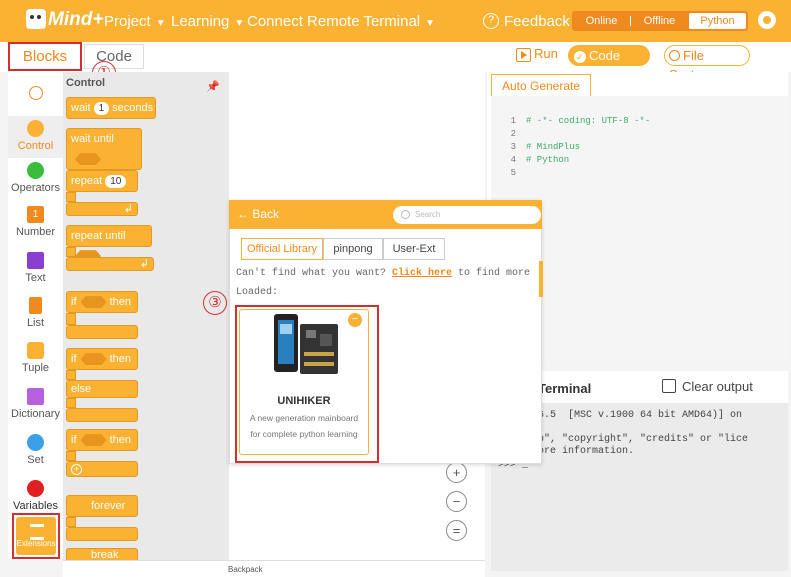 Image resolution: width=791 pixels, height=577 pixels. Describe the element at coordinates (491, 21) in the screenshot. I see `question-icon: ?` at that location.